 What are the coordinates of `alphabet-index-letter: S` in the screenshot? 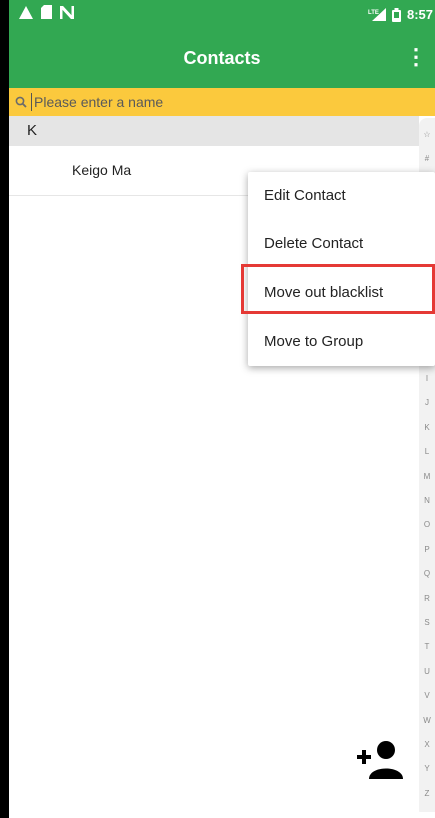 It's located at (427, 622).